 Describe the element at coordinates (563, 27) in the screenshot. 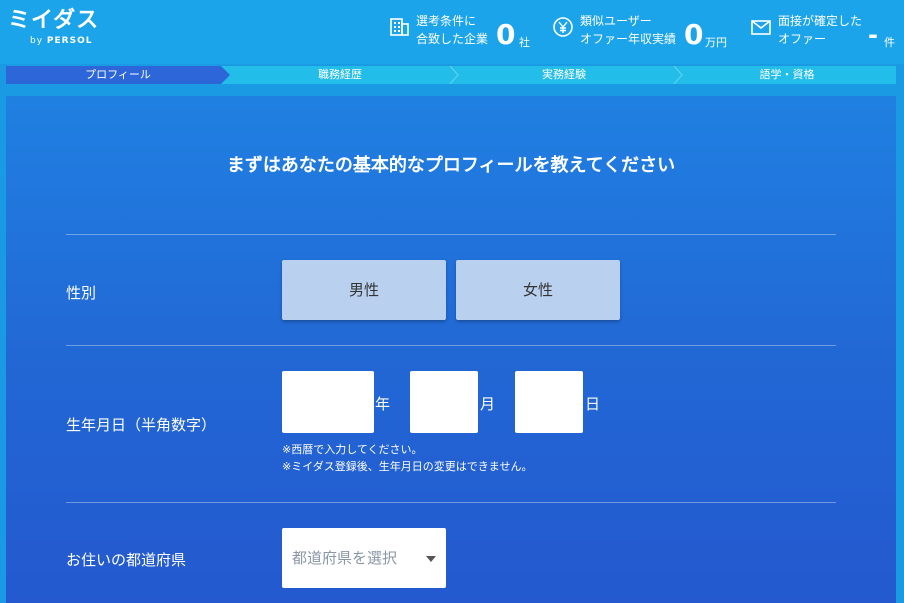

I see `yen-icon` at that location.